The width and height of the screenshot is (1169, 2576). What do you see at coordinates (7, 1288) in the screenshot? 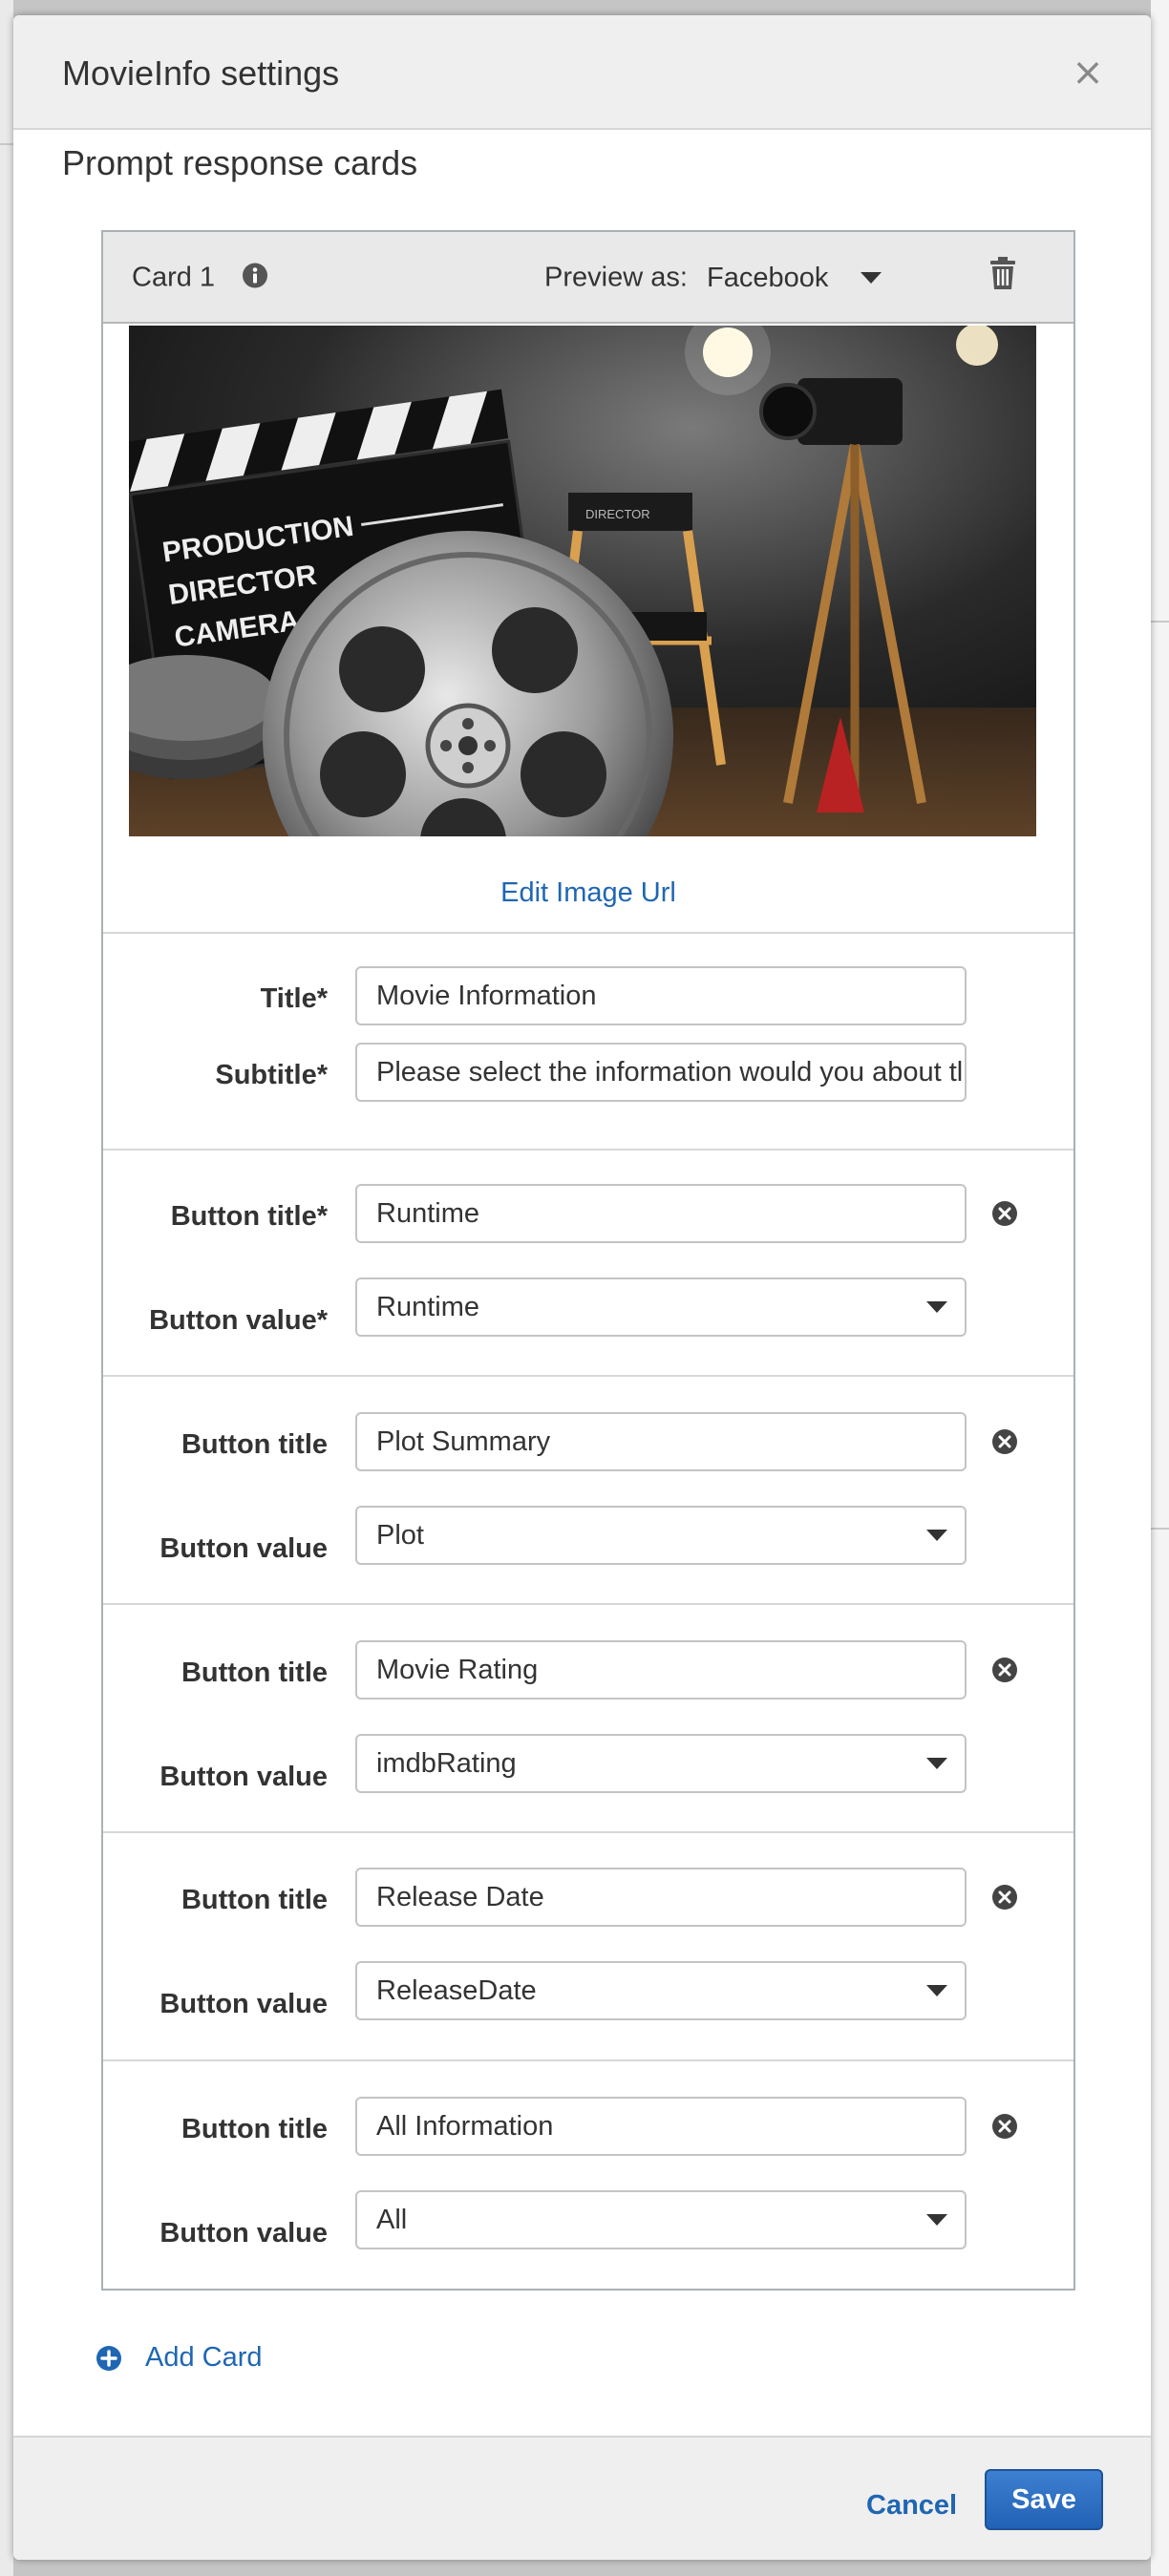
I see `background-left-strip` at bounding box center [7, 1288].